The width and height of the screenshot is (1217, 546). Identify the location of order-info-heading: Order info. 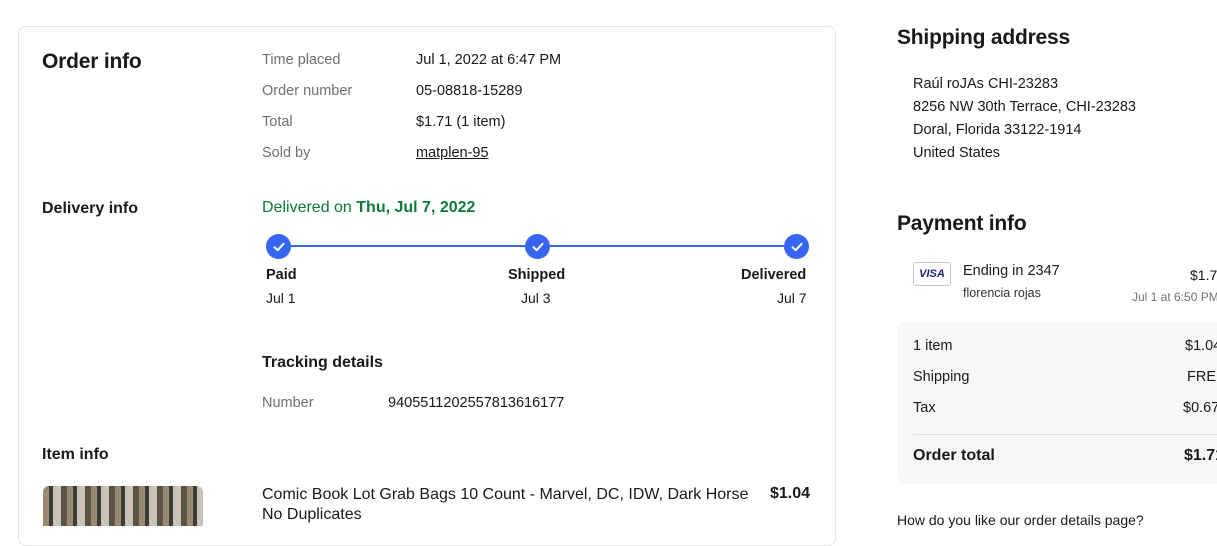
(92, 61).